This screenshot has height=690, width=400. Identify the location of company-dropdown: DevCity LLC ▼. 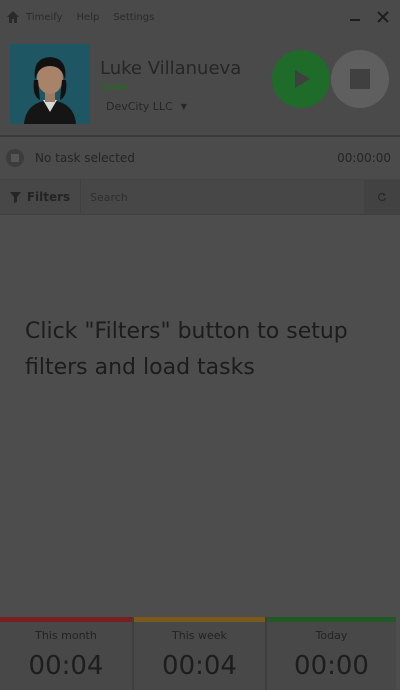
(146, 106).